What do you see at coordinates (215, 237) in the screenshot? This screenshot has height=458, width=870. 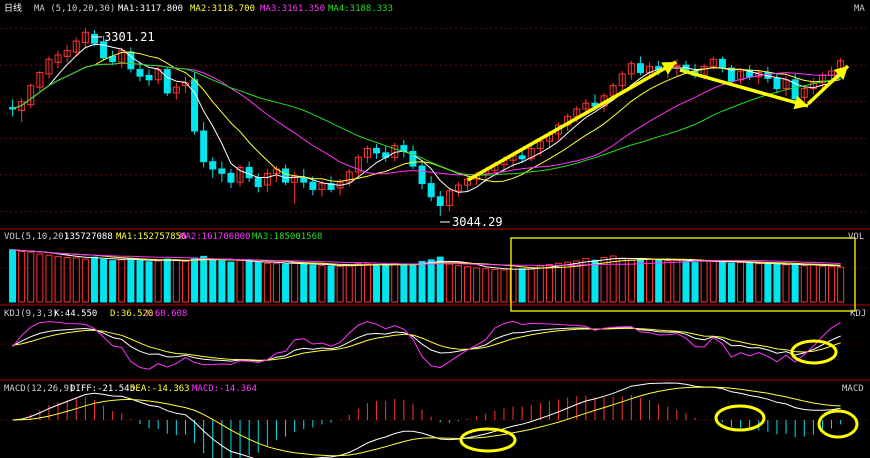 I see `vol-ma2: MA2:161706800` at bounding box center [215, 237].